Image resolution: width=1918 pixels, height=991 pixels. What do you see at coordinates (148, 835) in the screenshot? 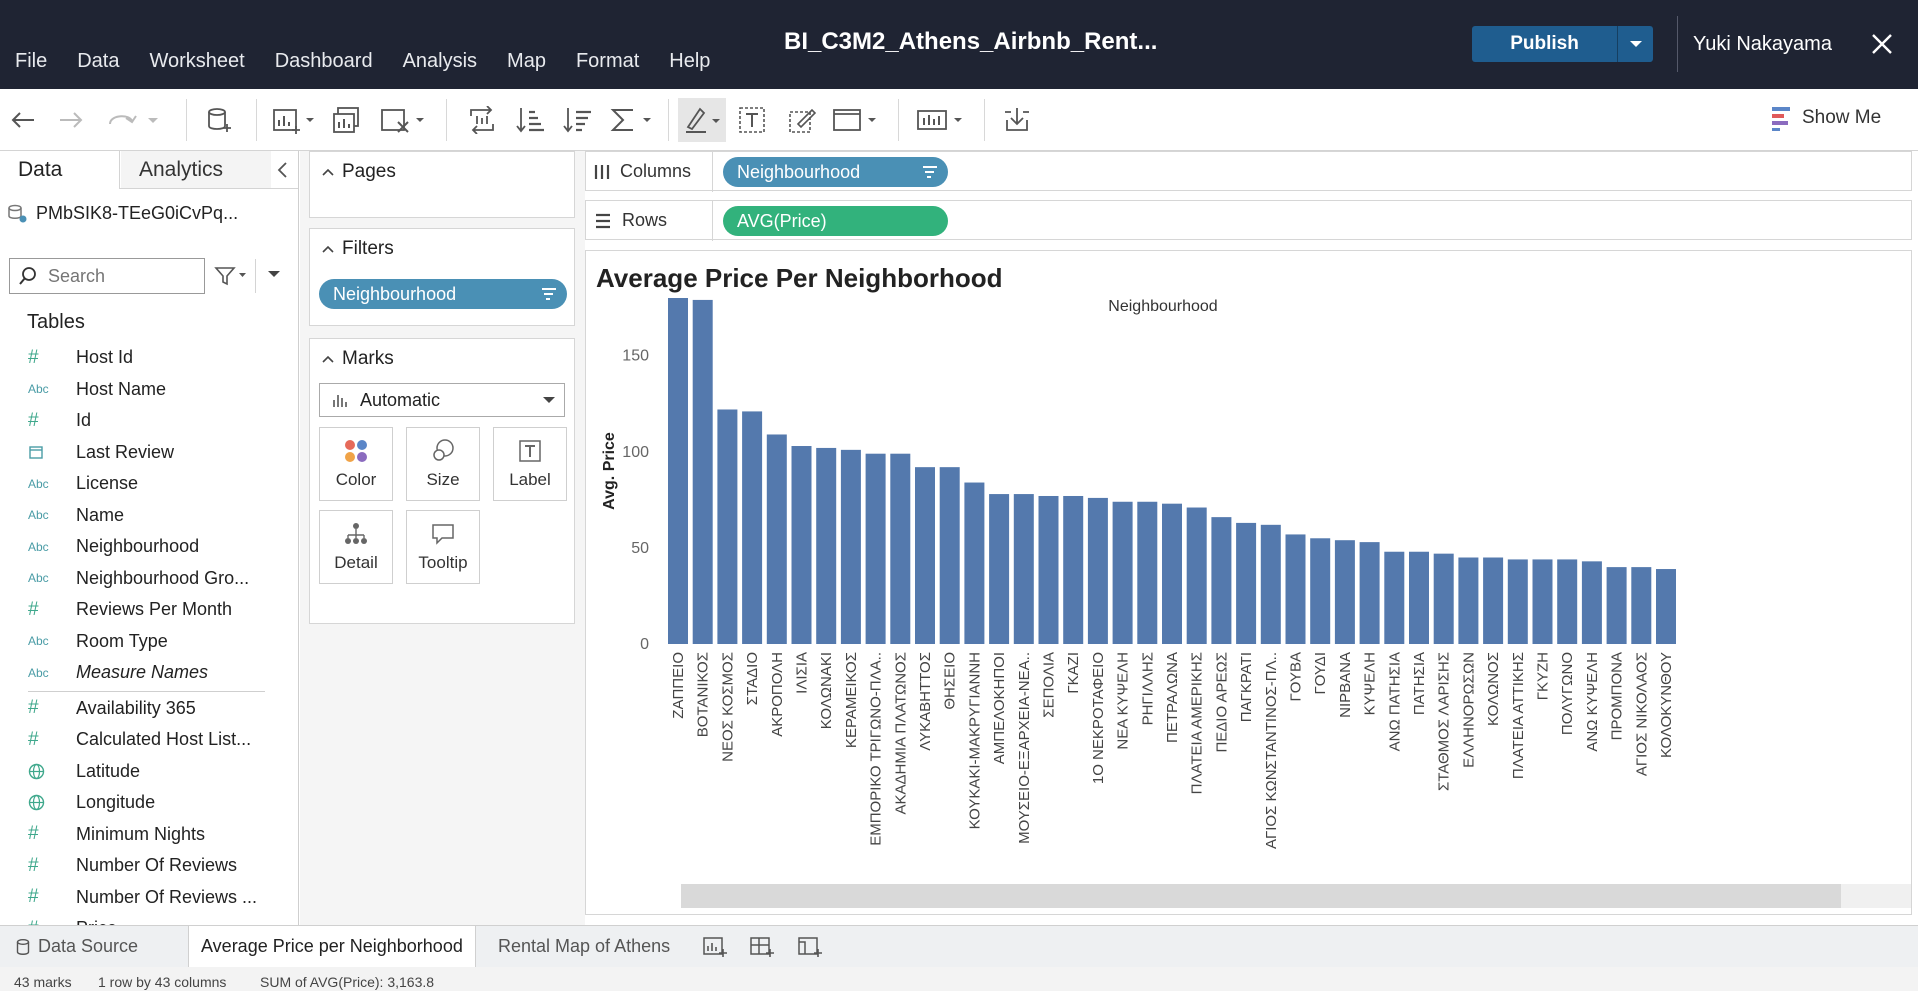
I see `field-item: # Minimum Nights` at bounding box center [148, 835].